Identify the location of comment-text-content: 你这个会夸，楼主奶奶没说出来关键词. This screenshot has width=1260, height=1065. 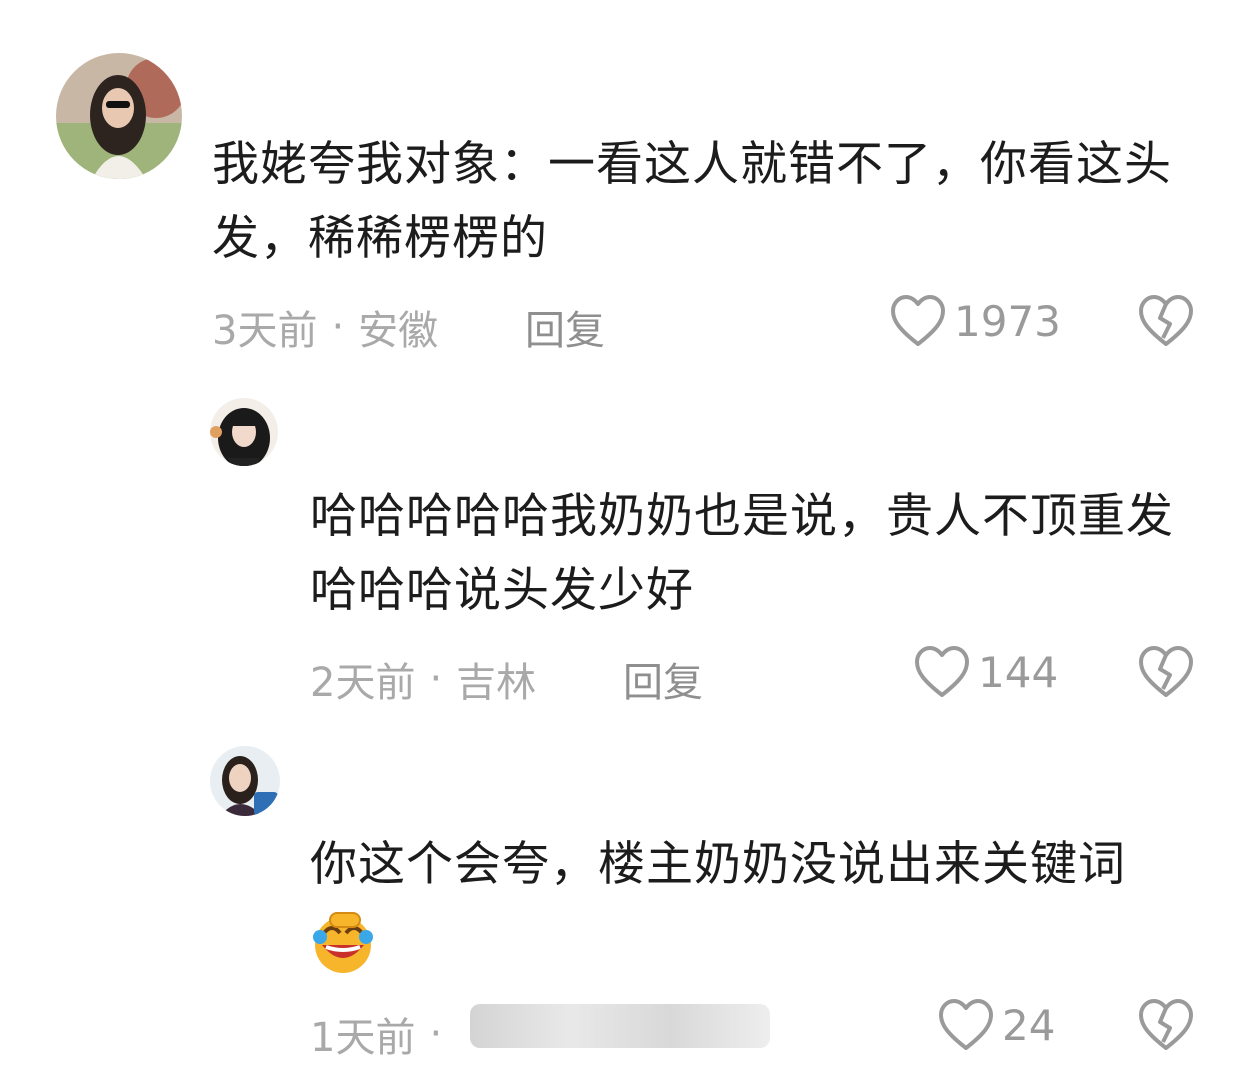
(718, 864).